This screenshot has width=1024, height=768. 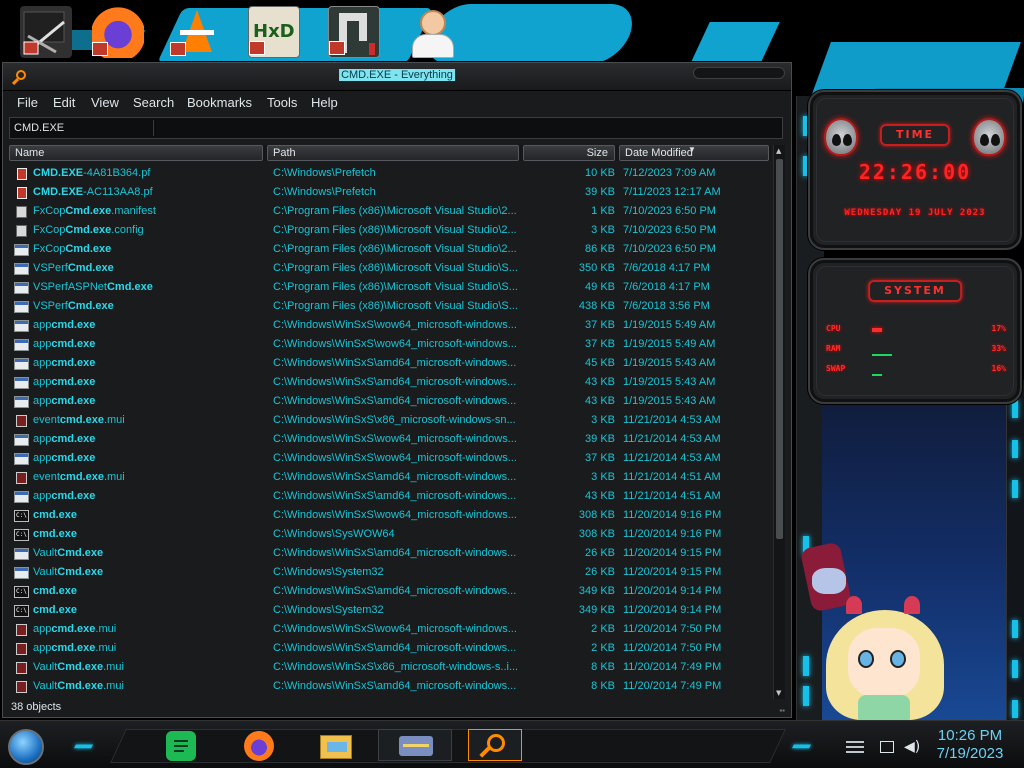 I want to click on vertical-scrollbar: ▲ ▼, so click(x=779, y=422).